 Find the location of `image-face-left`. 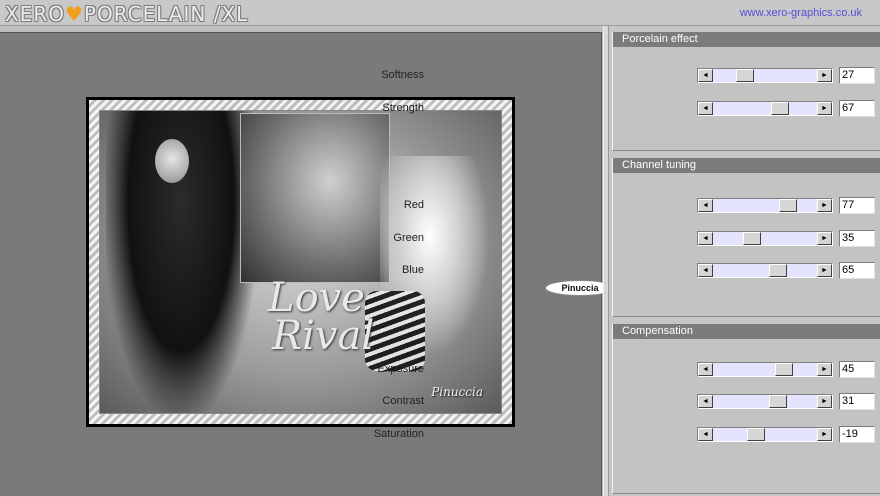

image-face-left is located at coordinates (172, 161).